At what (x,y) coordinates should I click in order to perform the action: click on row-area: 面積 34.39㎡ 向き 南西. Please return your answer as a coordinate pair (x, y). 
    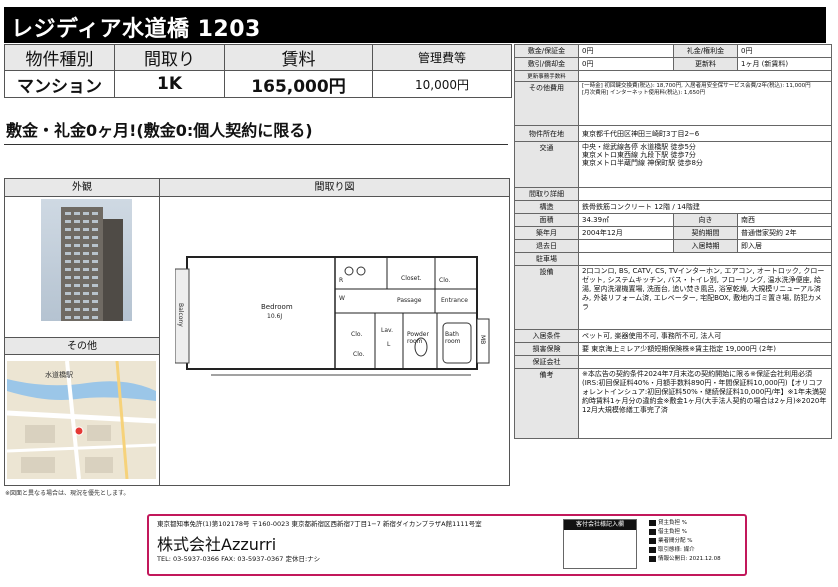
    Looking at the image, I should click on (673, 220).